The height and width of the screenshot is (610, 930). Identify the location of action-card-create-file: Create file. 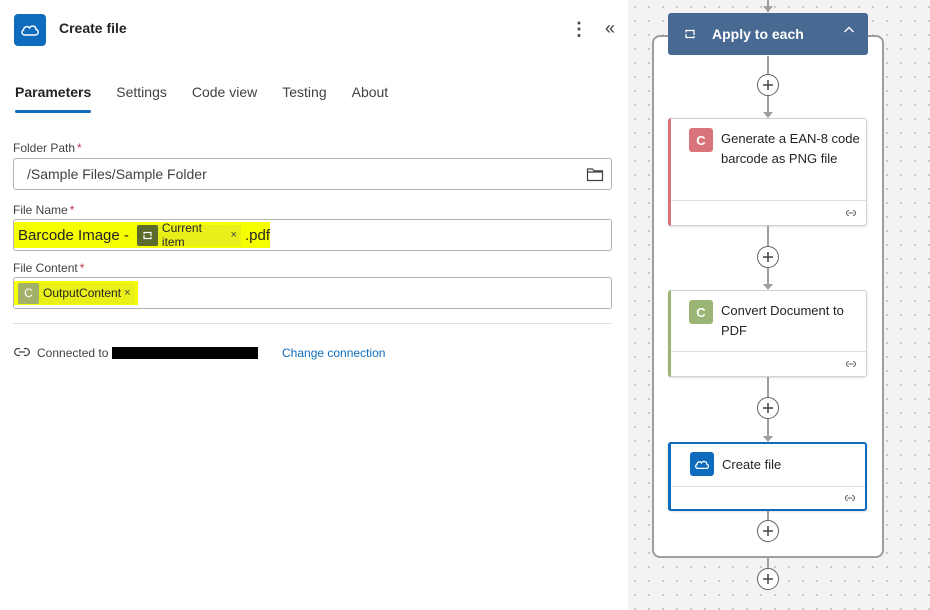
(767, 476).